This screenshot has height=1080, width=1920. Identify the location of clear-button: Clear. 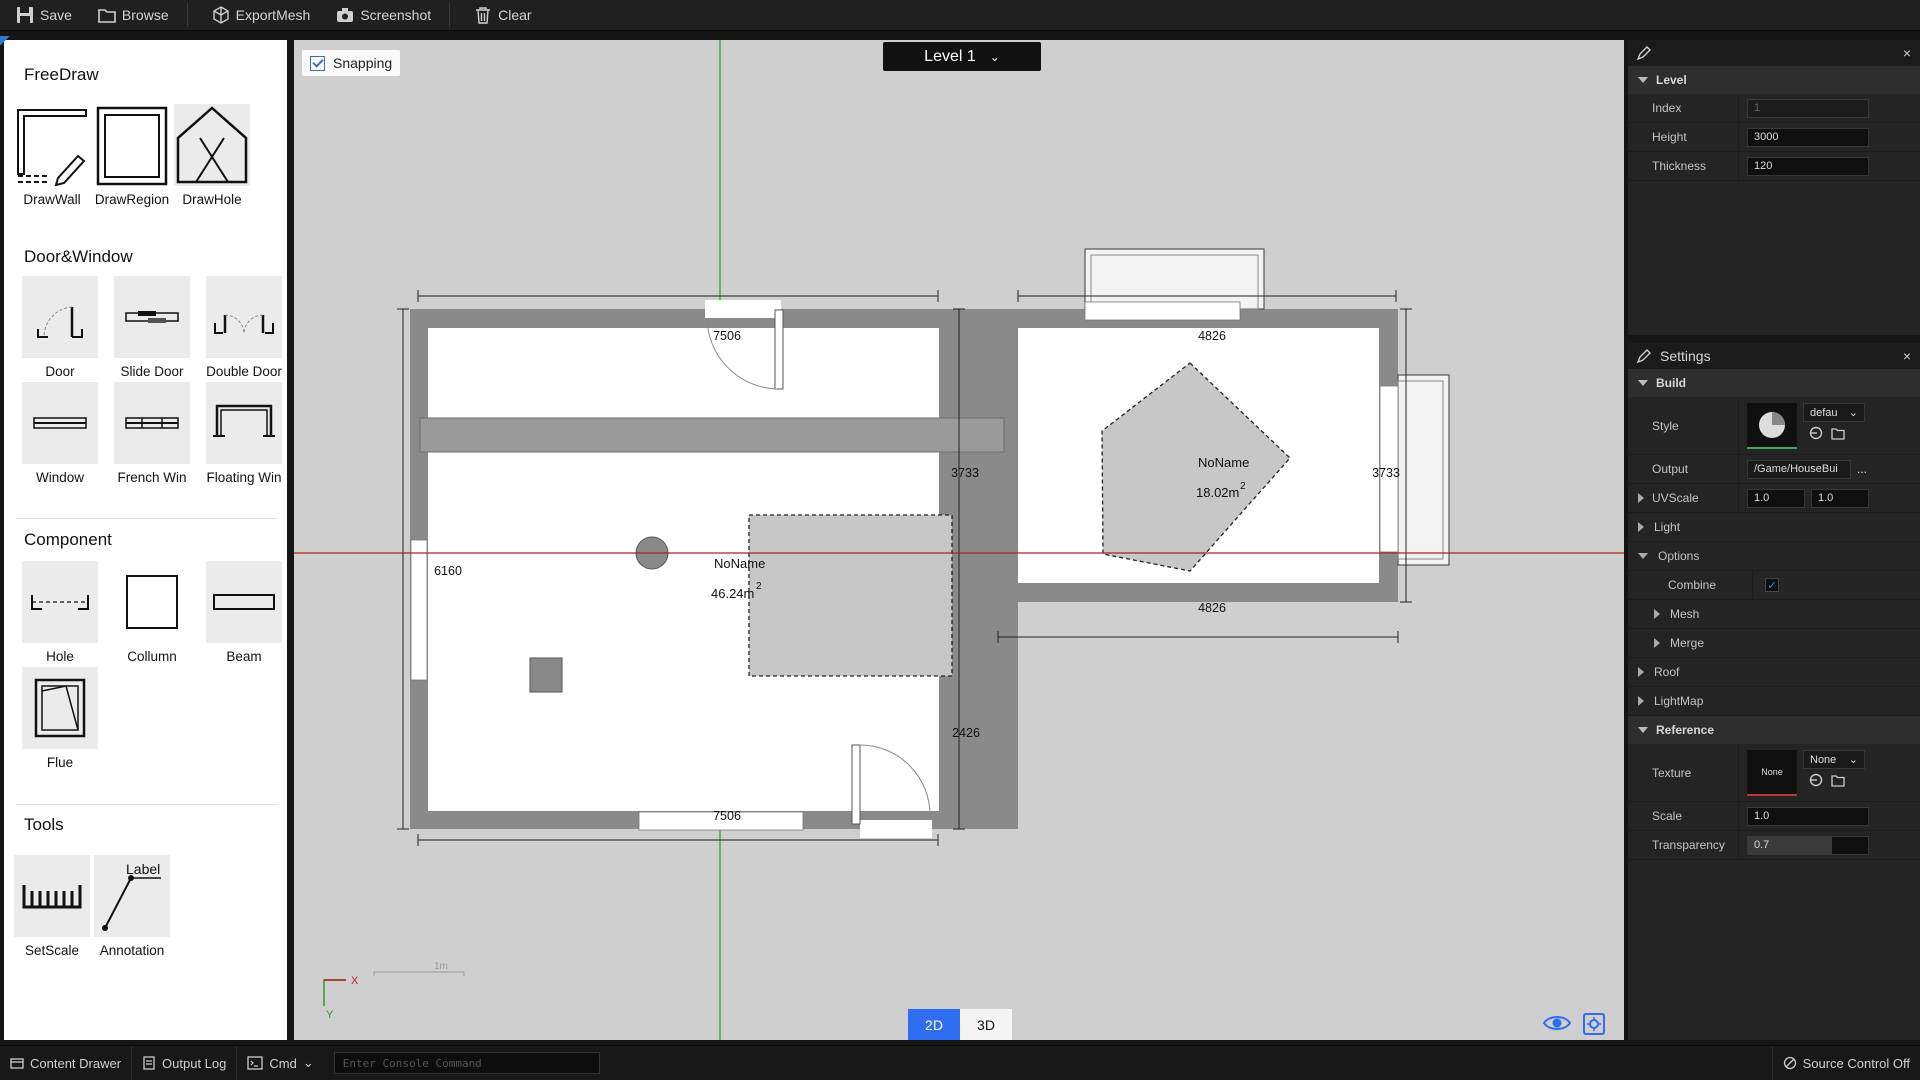
(499, 15).